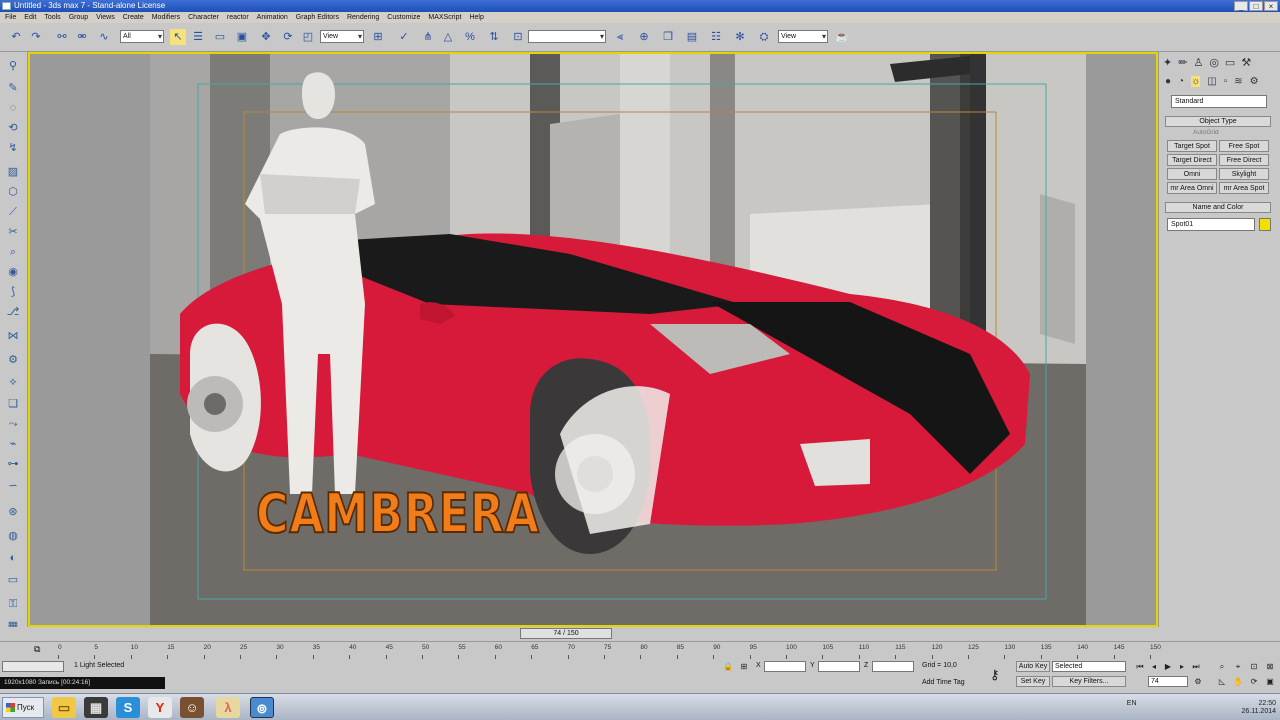 The width and height of the screenshot is (1280, 720). What do you see at coordinates (1196, 666) in the screenshot?
I see `go-to-end-icon: ⏭` at bounding box center [1196, 666].